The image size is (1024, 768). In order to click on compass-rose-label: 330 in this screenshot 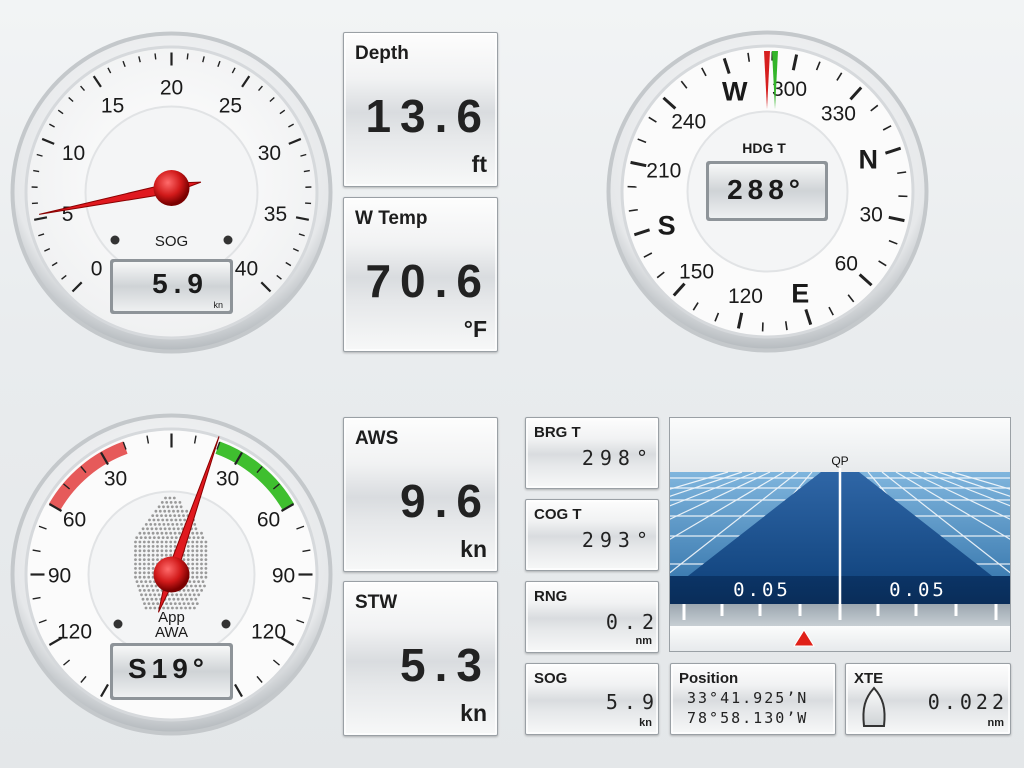, I will do `click(838, 114)`.